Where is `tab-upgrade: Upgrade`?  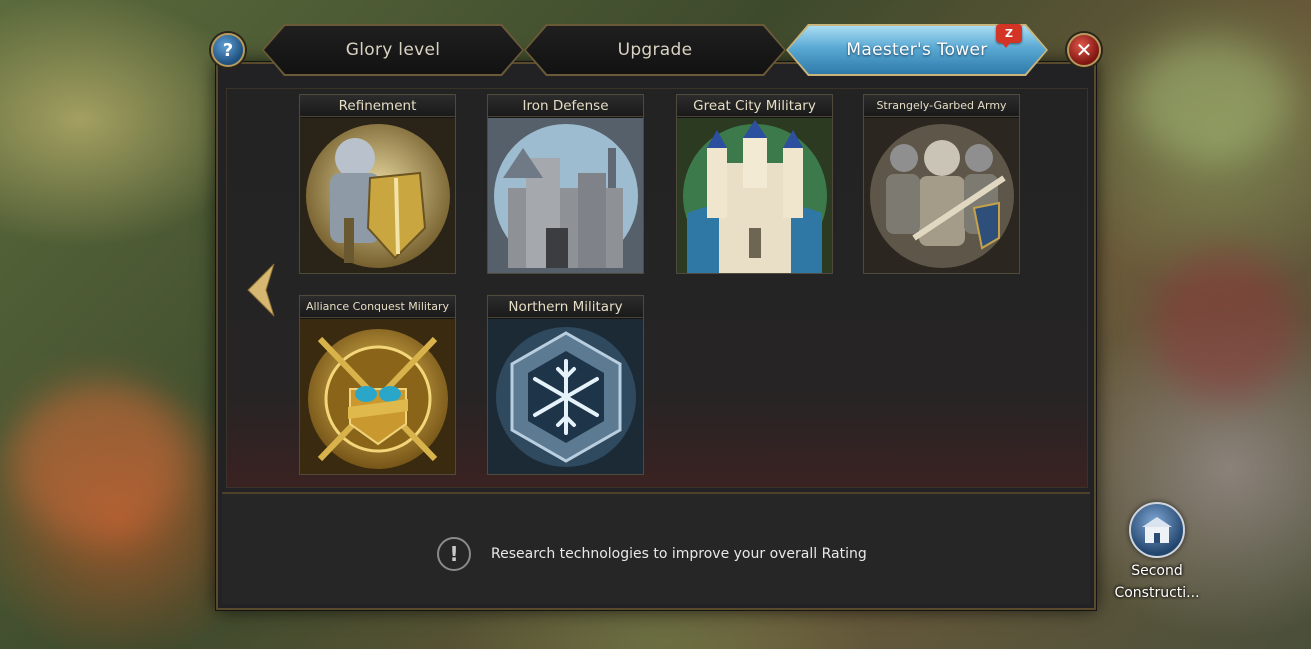
tab-upgrade: Upgrade is located at coordinates (655, 50).